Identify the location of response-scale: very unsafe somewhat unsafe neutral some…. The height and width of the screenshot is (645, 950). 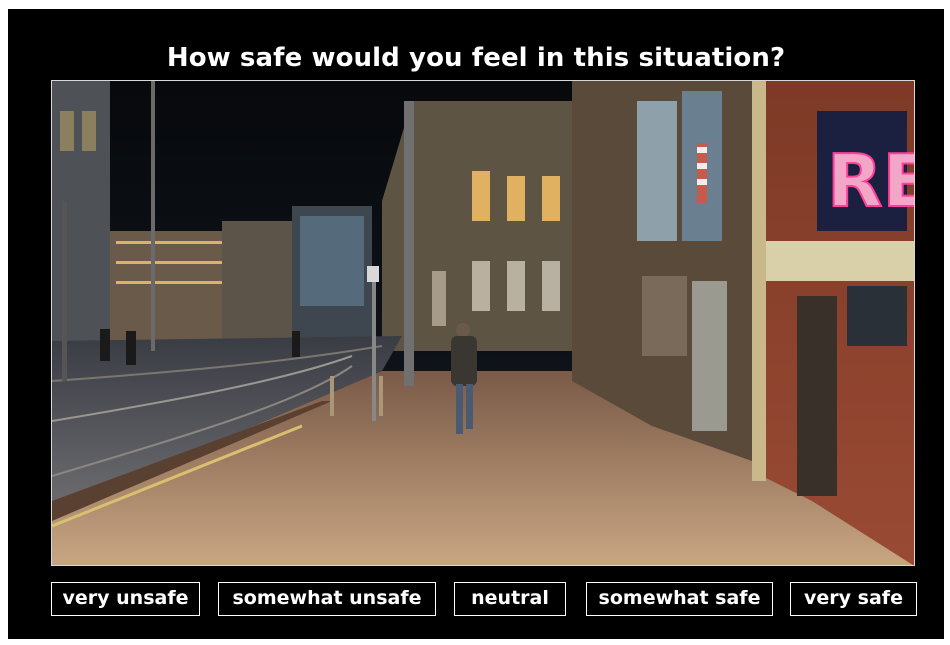
(476, 600).